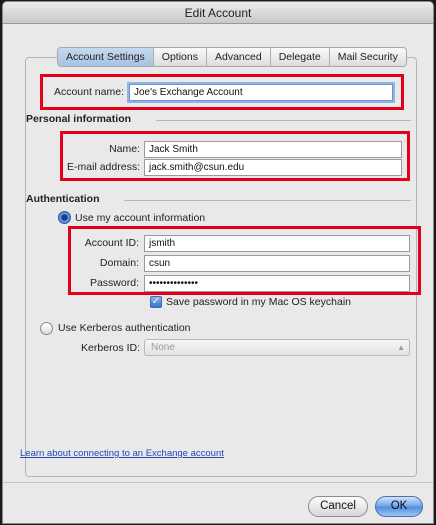  I want to click on tab-account-settings: Account Settings, so click(106, 57).